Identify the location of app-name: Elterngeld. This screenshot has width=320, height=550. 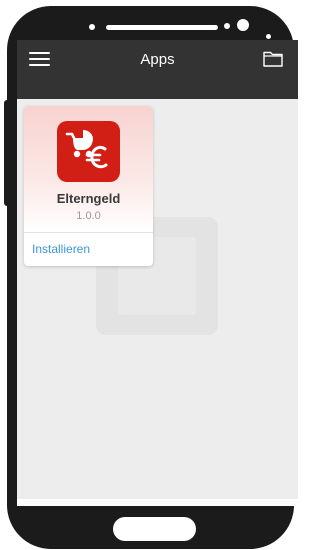
(88, 198).